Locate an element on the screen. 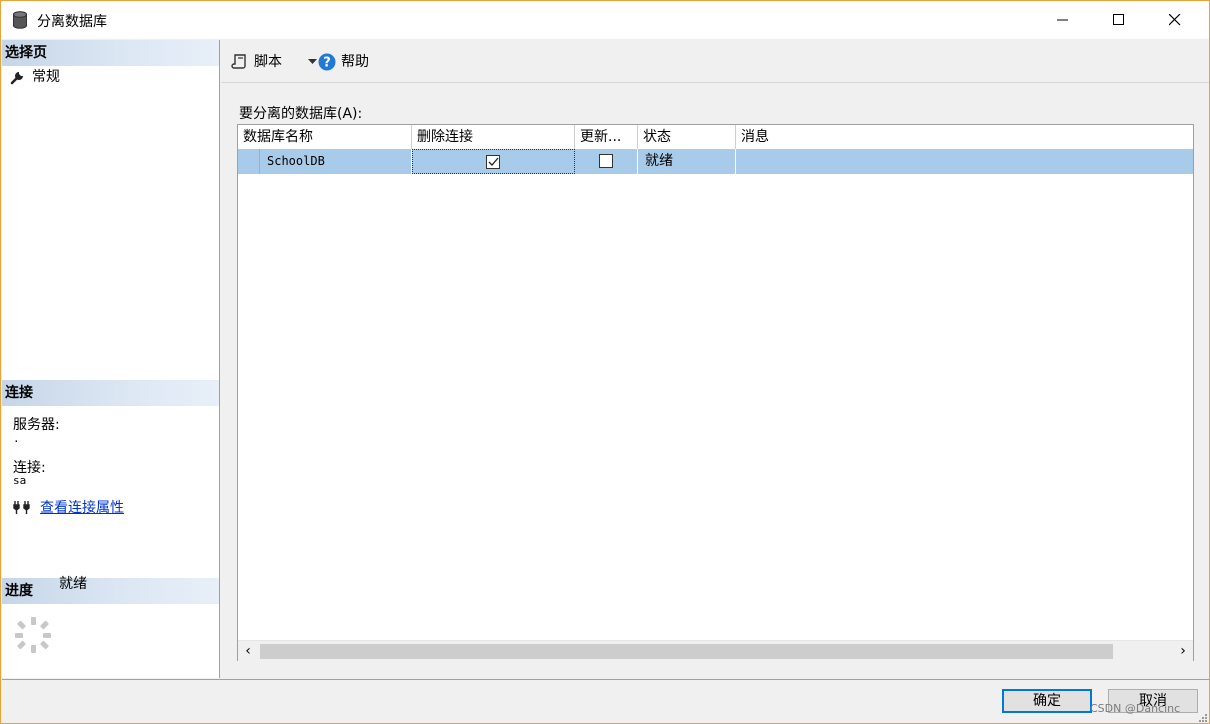 The height and width of the screenshot is (724, 1210). script-button: 脚本 is located at coordinates (274, 62).